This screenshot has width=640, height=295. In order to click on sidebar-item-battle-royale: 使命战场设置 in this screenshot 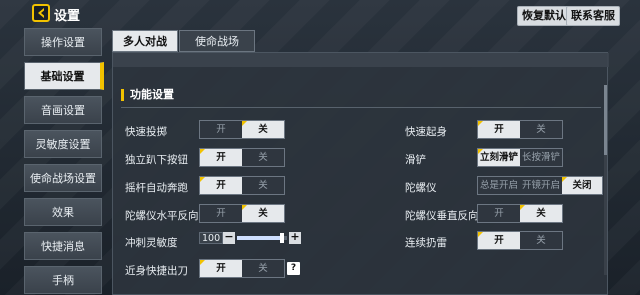, I will do `click(63, 178)`.